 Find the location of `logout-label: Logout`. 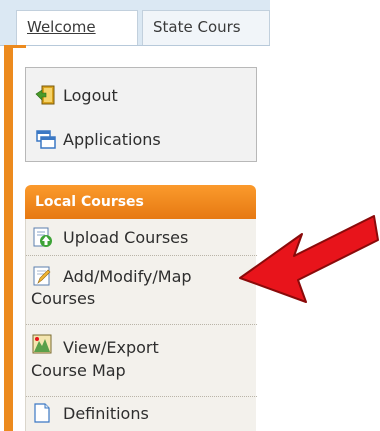

logout-label: Logout is located at coordinates (90, 95).